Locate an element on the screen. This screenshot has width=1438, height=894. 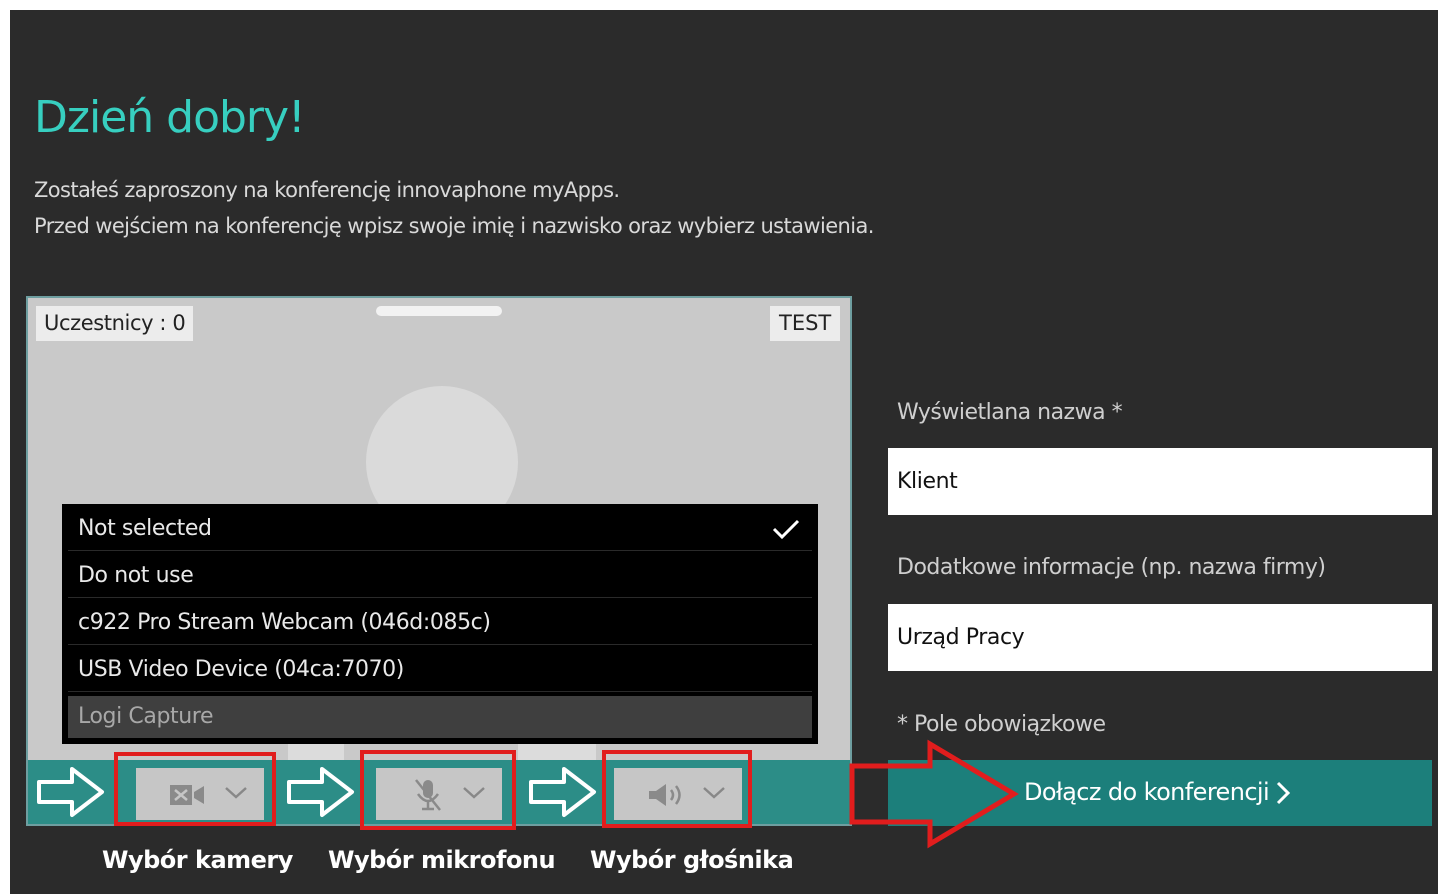
camera-select-button is located at coordinates (200, 794).